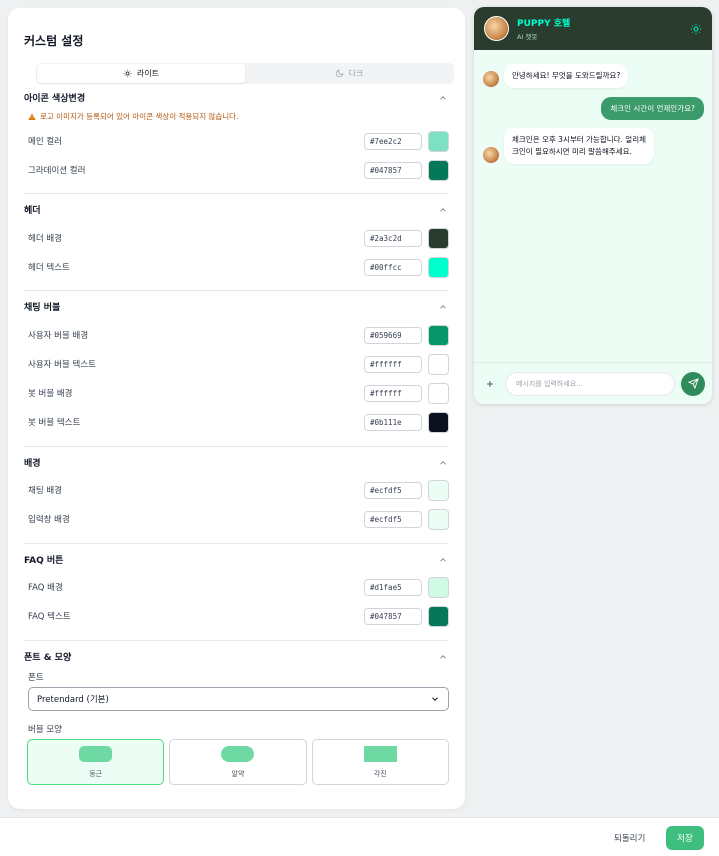 The width and height of the screenshot is (719, 856). I want to click on shape-name: 알약, so click(238, 773).